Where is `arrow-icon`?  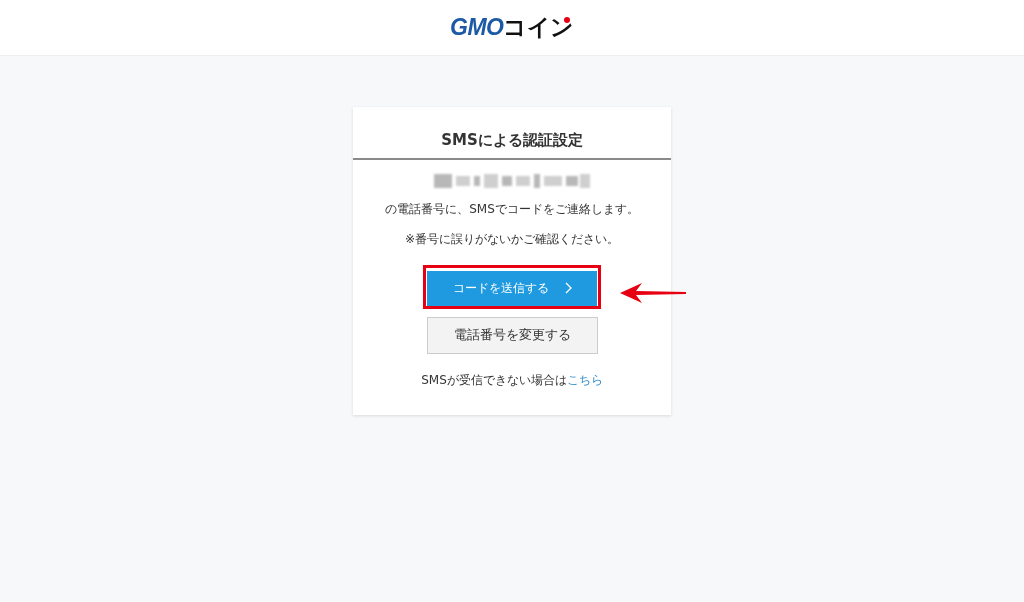
arrow-icon is located at coordinates (653, 293).